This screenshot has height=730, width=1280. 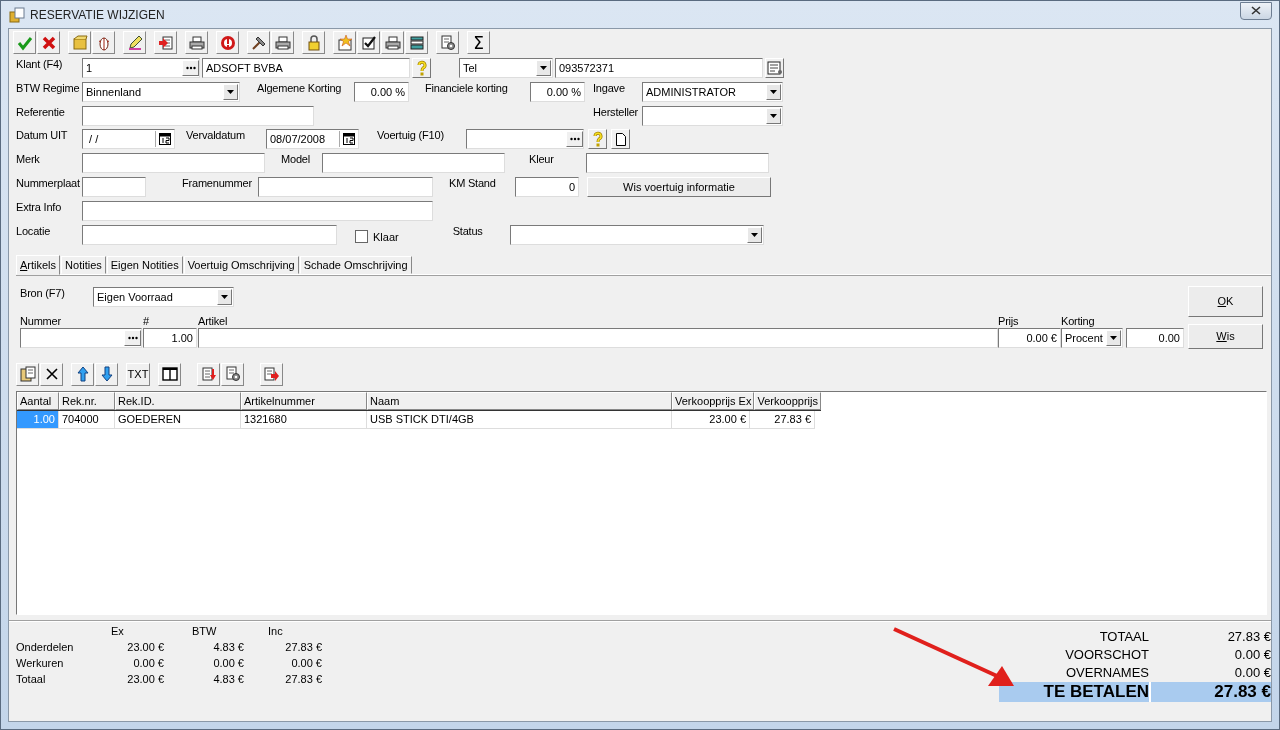 I want to click on model-field, so click(x=413, y=163).